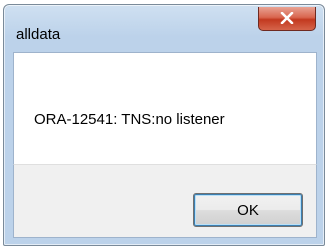 The height and width of the screenshot is (251, 332). I want to click on window-title: alldata, so click(38, 34).